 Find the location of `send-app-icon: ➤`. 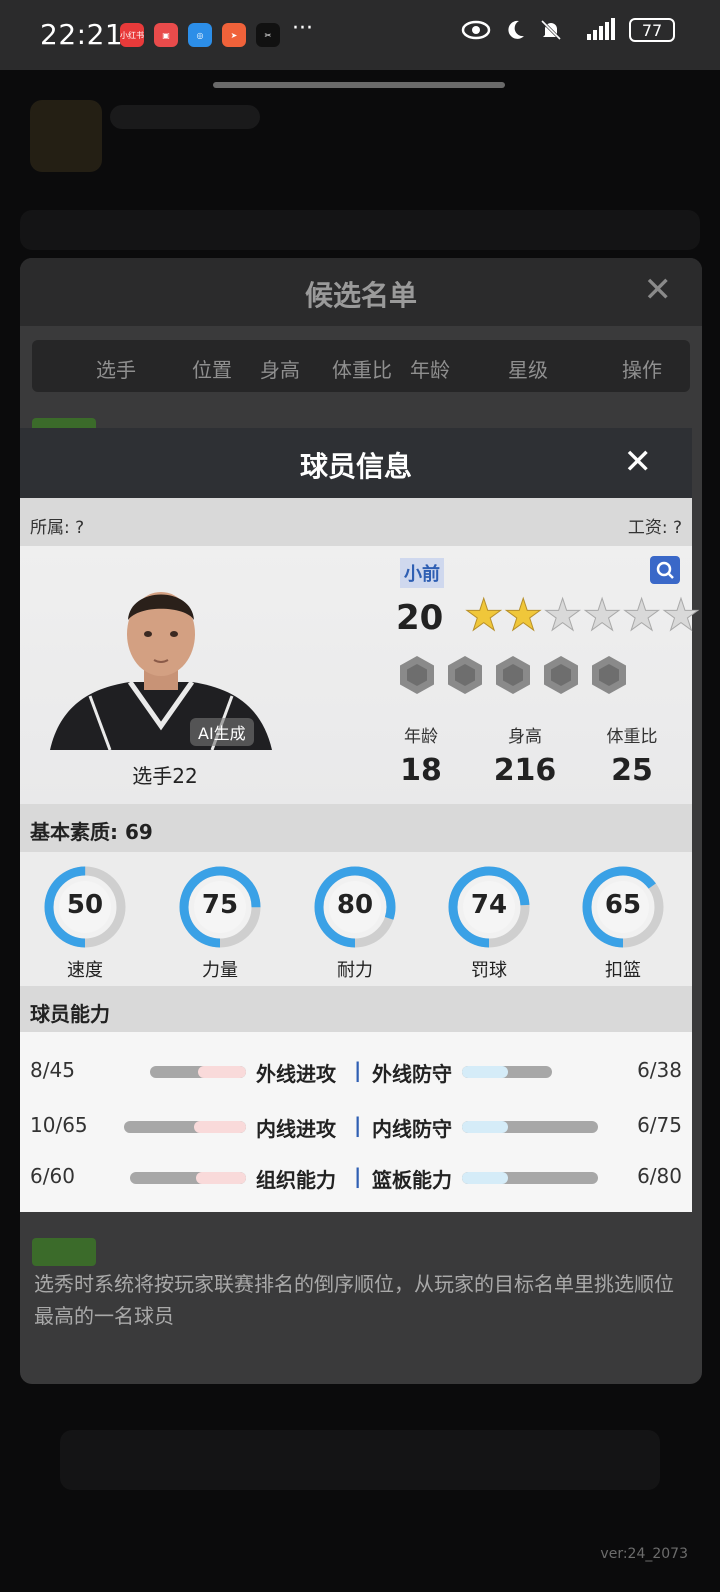

send-app-icon: ➤ is located at coordinates (234, 35).